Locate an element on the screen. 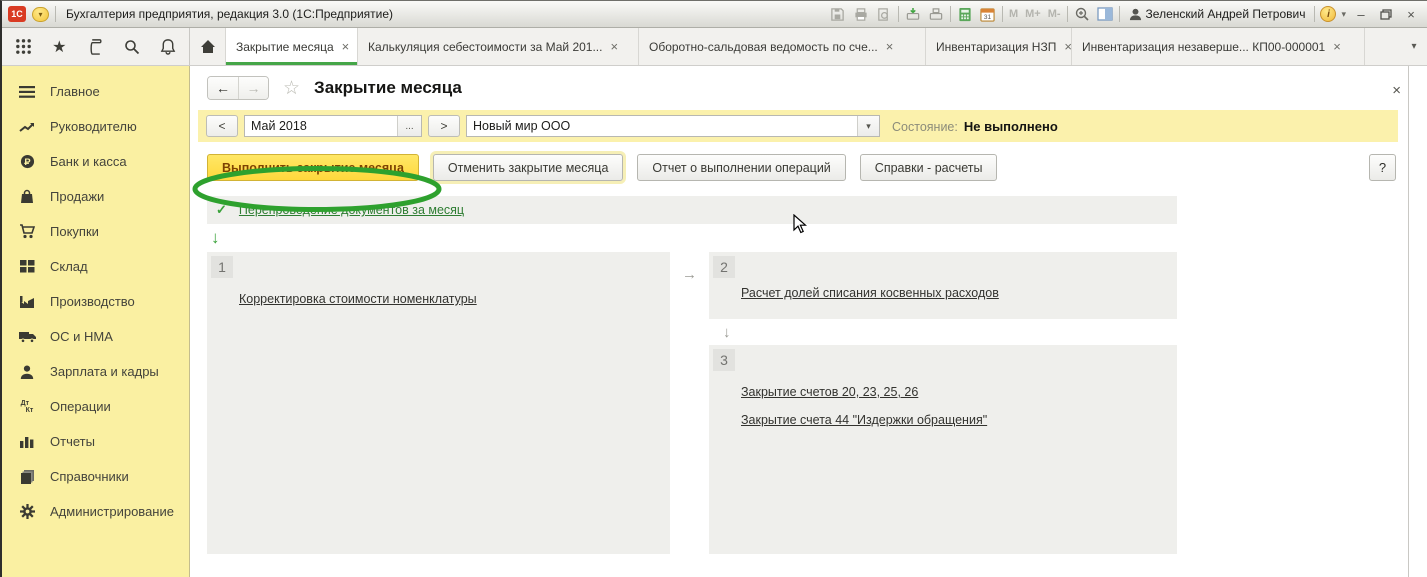  save-icon is located at coordinates (838, 14).